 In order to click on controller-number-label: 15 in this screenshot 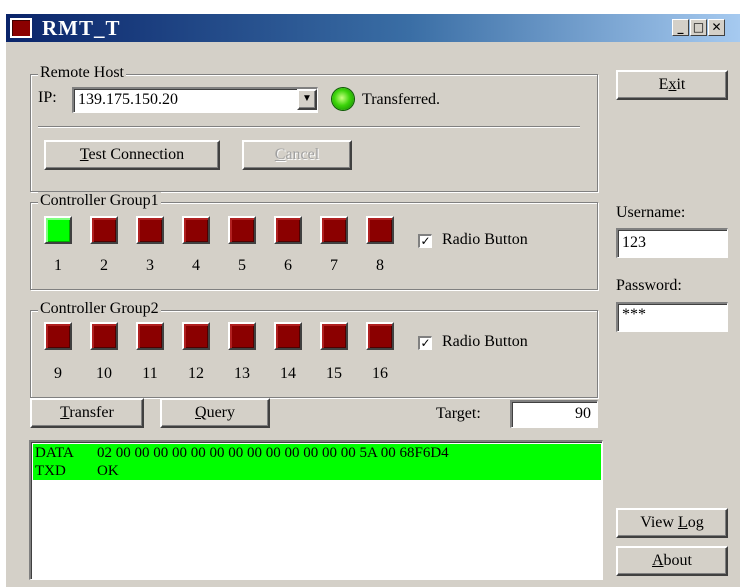, I will do `click(334, 373)`.